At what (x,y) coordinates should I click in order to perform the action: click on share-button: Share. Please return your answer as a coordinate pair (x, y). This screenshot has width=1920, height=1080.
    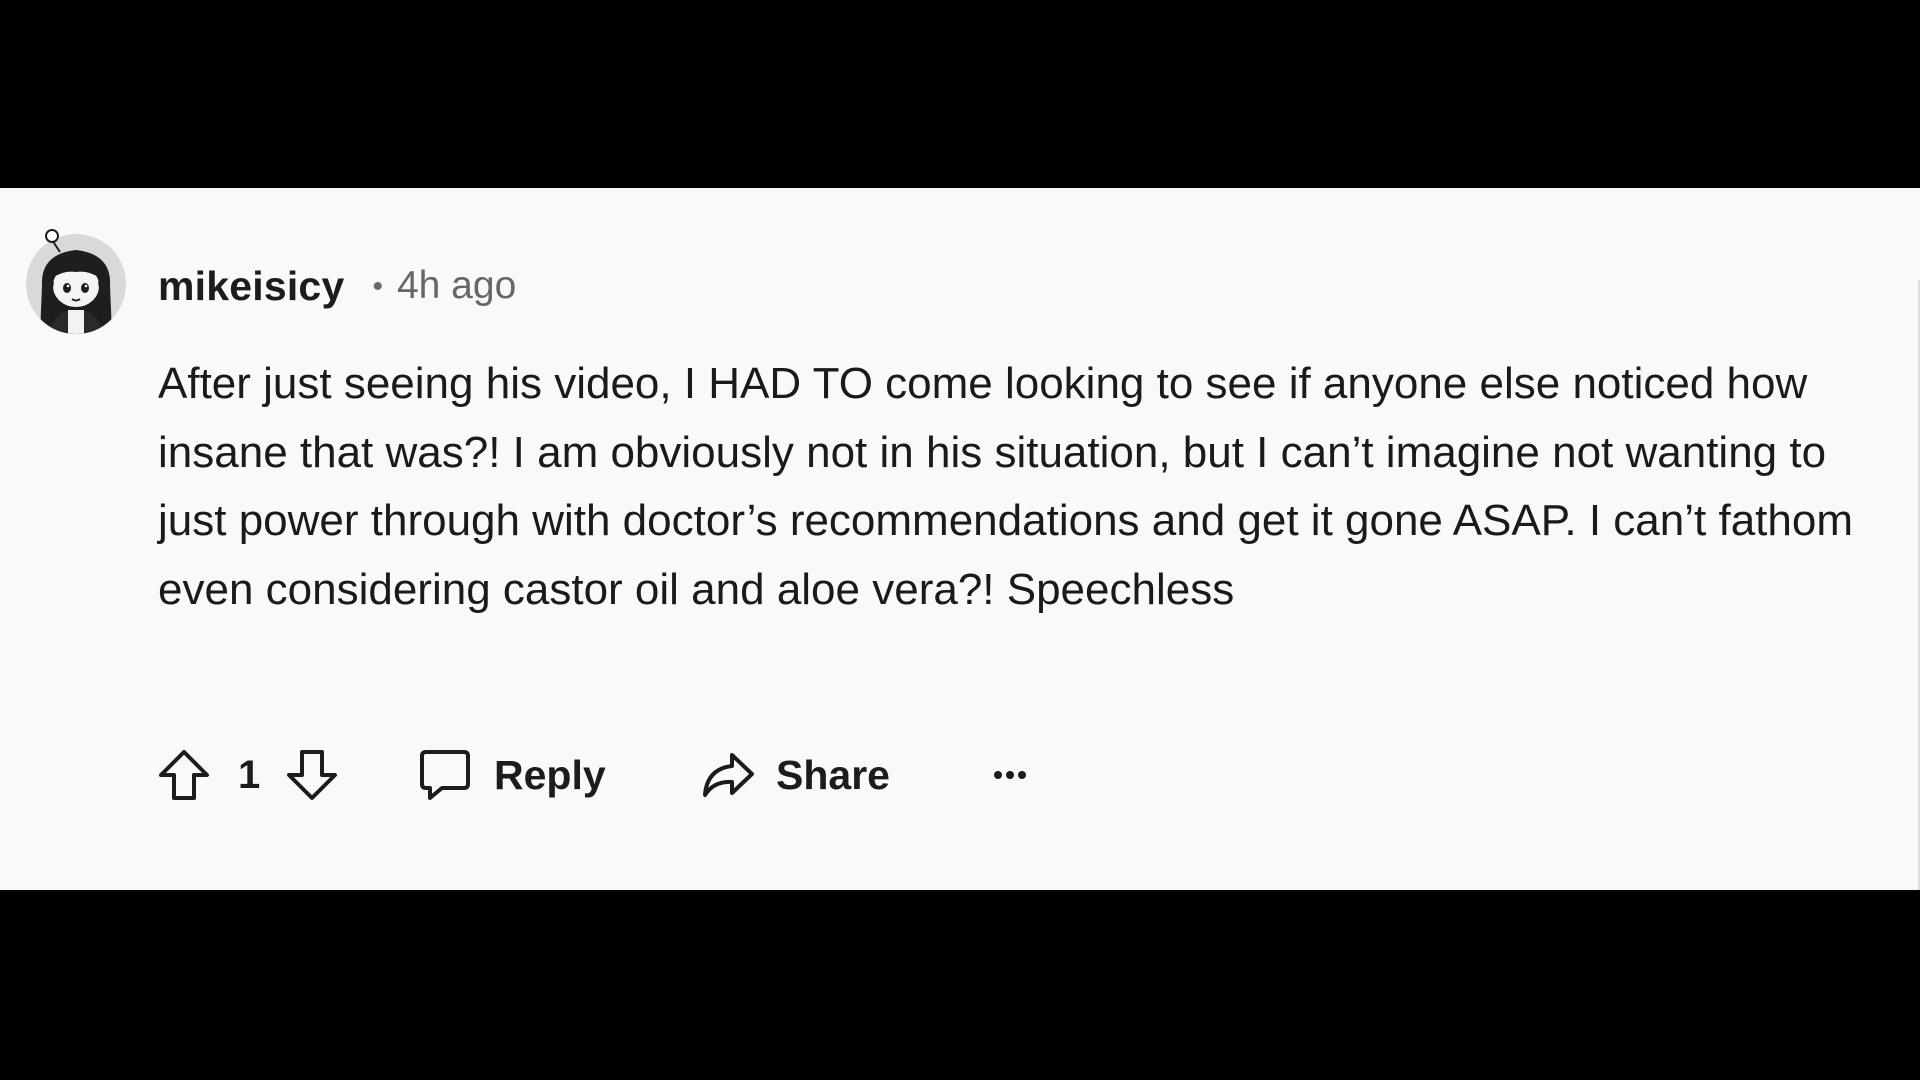
    Looking at the image, I should click on (795, 775).